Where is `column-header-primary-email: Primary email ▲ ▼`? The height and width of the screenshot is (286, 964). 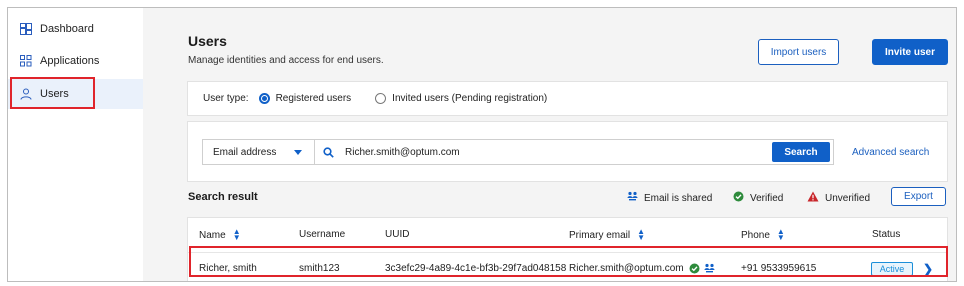 column-header-primary-email: Primary email ▲ ▼ is located at coordinates (607, 235).